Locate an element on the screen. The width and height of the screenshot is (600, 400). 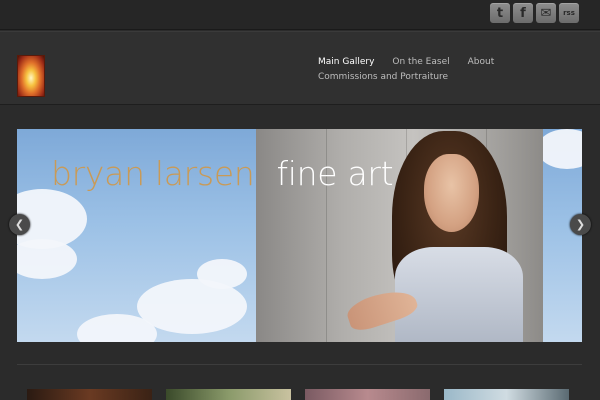
slider-prev-button: ❮ is located at coordinates (19, 224).